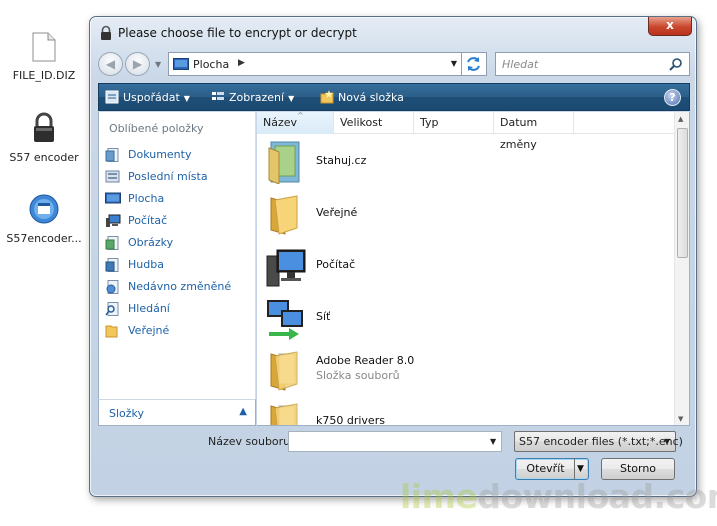 This screenshot has width=717, height=526. I want to click on column-header-date-modified: Datum změny, so click(534, 131).